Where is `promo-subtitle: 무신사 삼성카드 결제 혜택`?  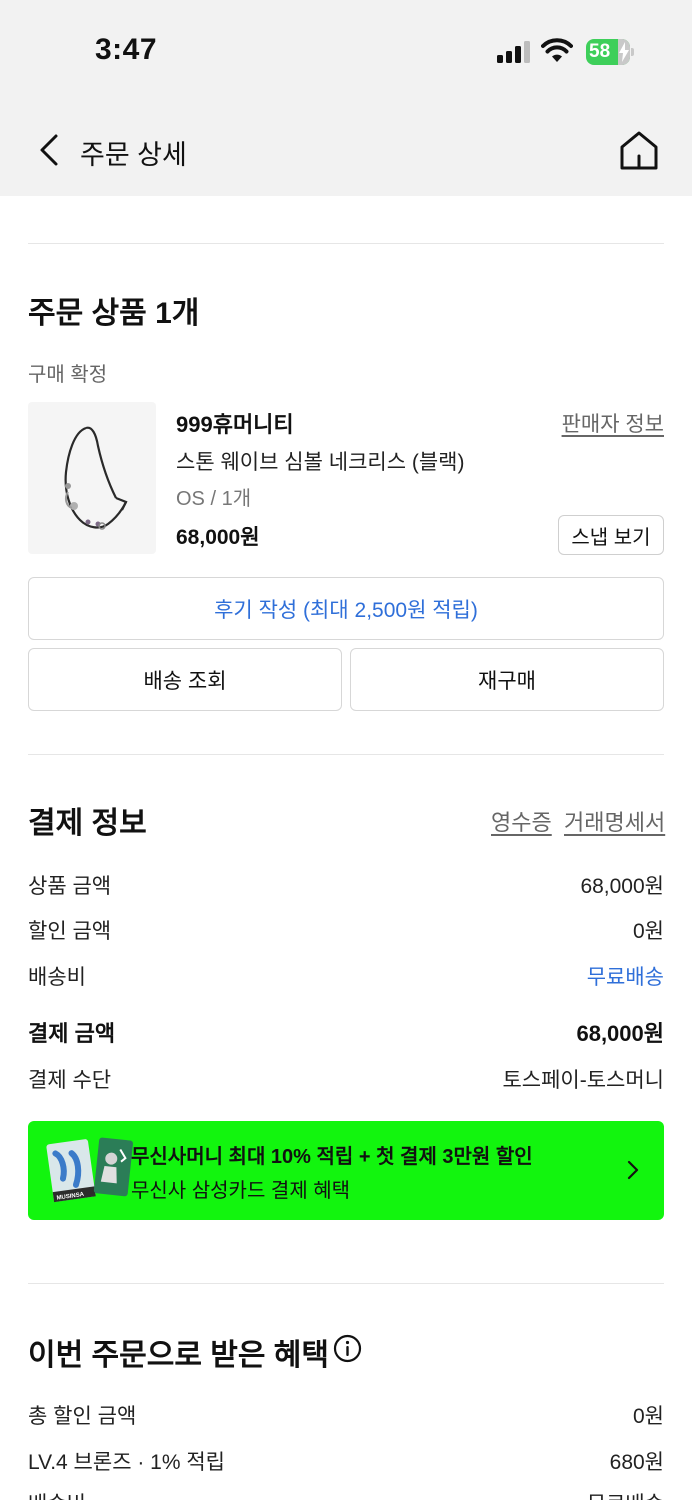
promo-subtitle: 무신사 삼성카드 결제 혜택 is located at coordinates (241, 1191).